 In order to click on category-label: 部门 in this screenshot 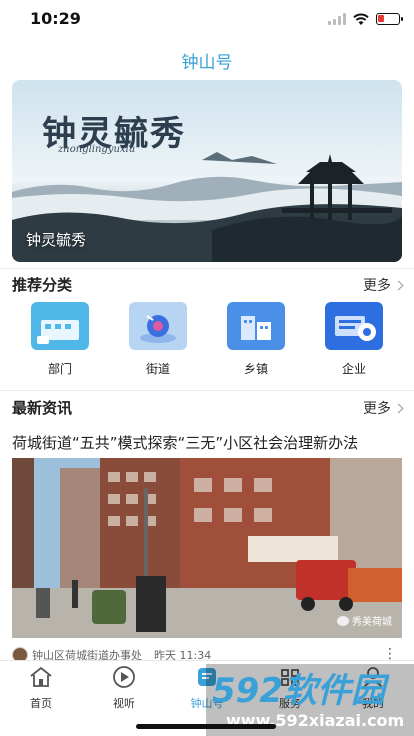, I will do `click(59, 369)`.